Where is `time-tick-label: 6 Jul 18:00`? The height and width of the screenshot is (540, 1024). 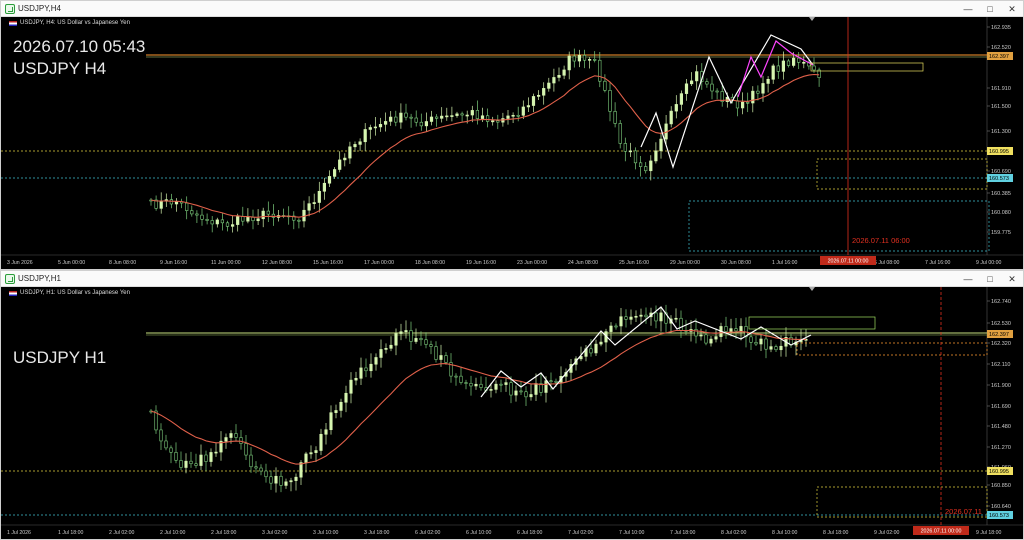 time-tick-label: 6 Jul 18:00 is located at coordinates (529, 533).